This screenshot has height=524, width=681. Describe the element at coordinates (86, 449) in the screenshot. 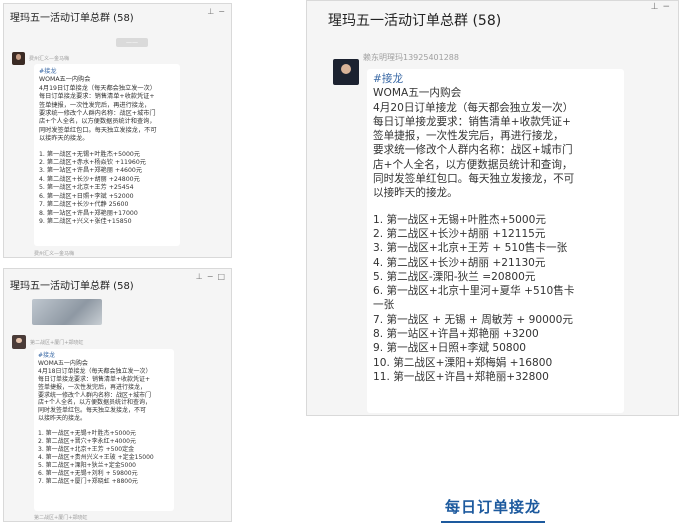

I see `order-item: 3. 第一战区+北京+王芳 +500定金` at that location.